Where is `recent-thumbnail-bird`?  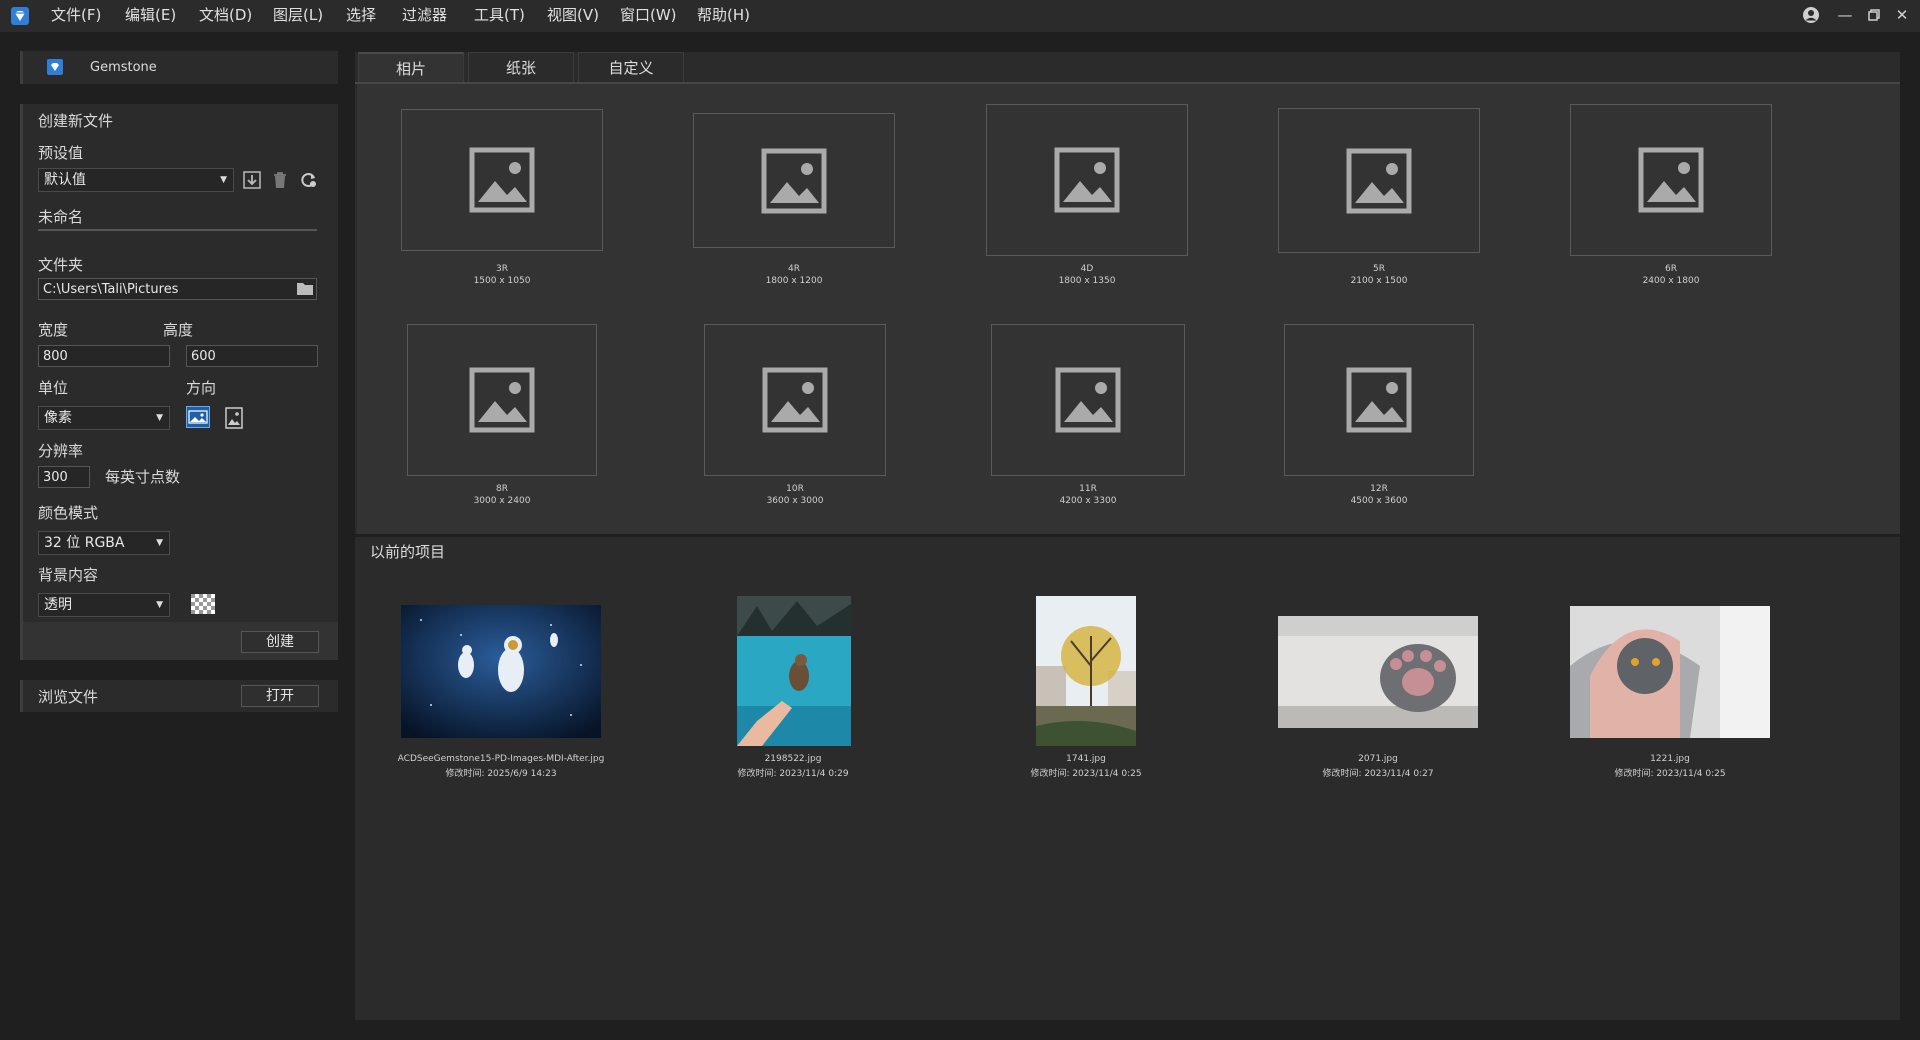
recent-thumbnail-bird is located at coordinates (794, 671).